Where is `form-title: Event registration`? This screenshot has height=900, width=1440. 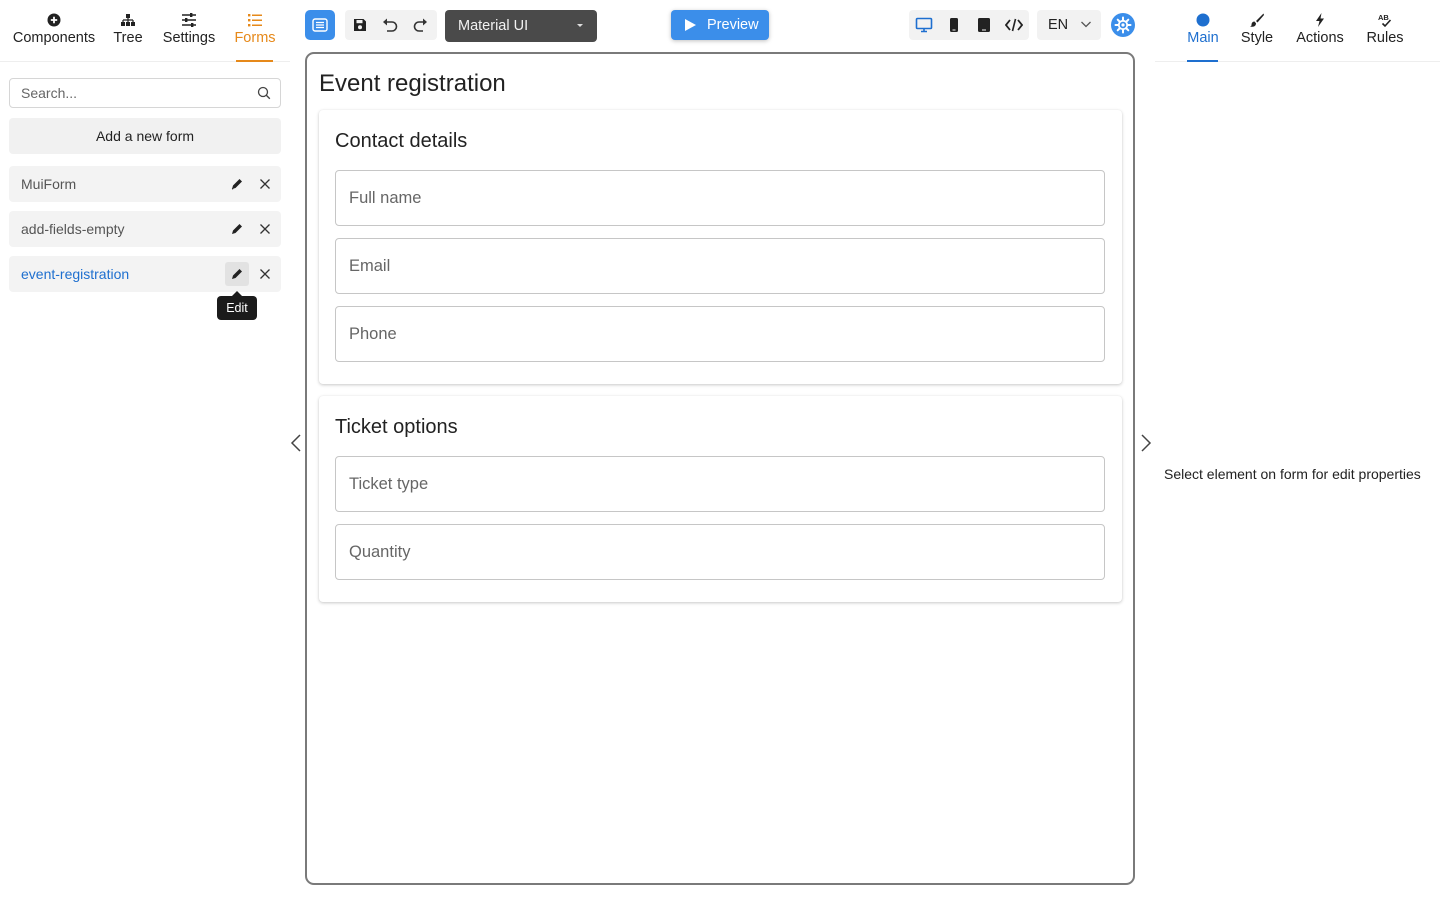
form-title: Event registration is located at coordinates (412, 83).